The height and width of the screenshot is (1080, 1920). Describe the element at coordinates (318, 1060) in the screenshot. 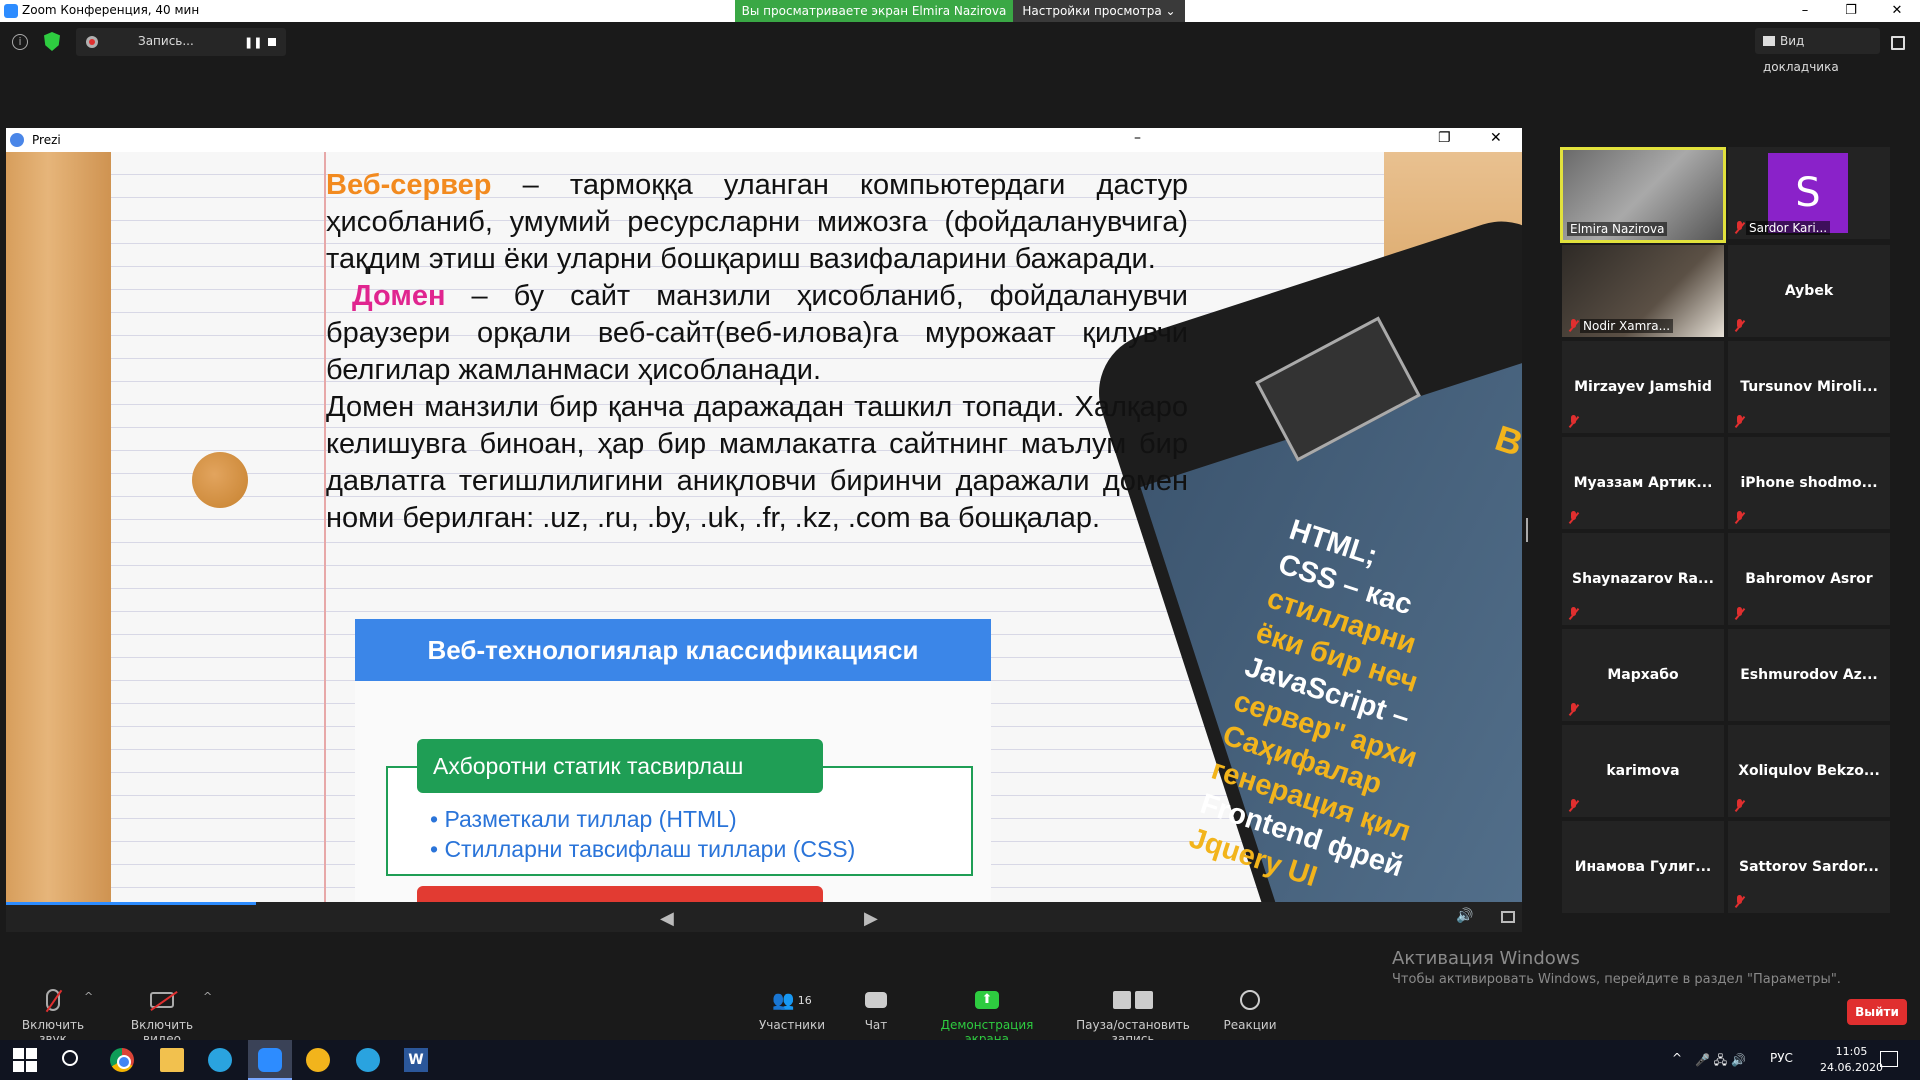

I see `app-warning-icon` at that location.